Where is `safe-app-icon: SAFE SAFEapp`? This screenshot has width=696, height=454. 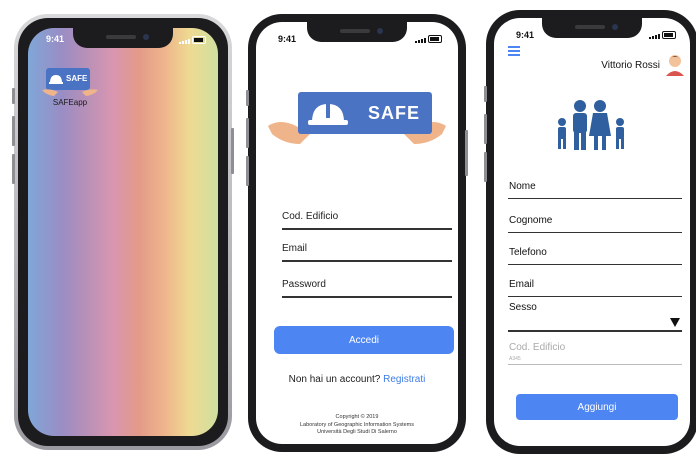 safe-app-icon: SAFE SAFEapp is located at coordinates (70, 90).